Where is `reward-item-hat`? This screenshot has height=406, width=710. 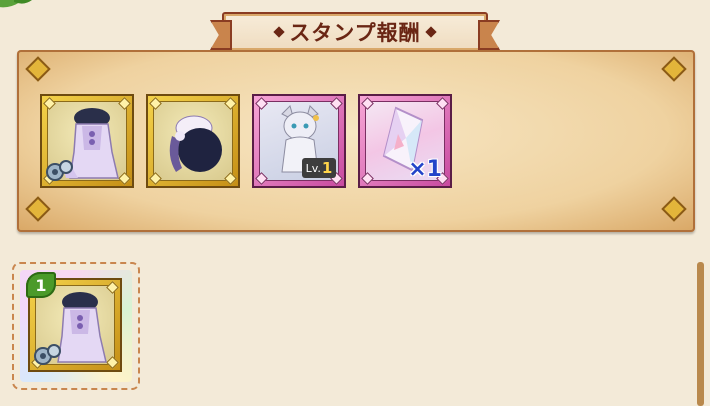 reward-item-hat is located at coordinates (193, 141).